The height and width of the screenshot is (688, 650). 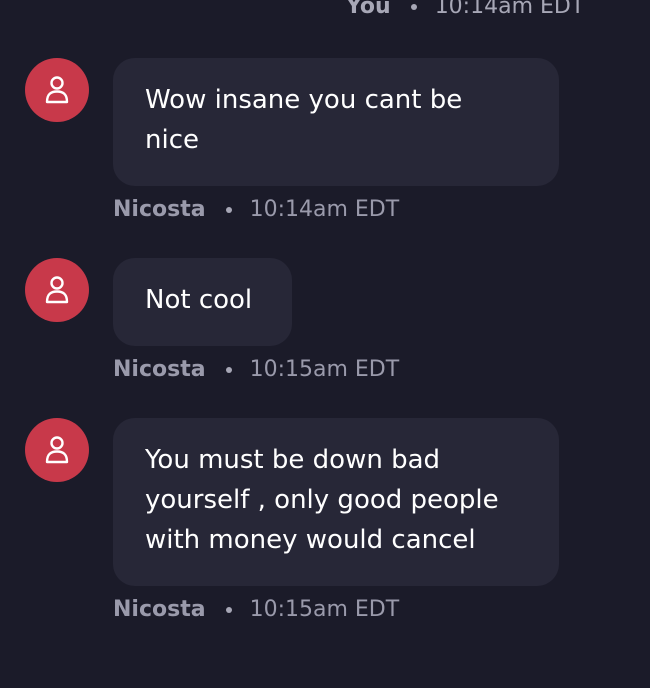 What do you see at coordinates (336, 122) in the screenshot?
I see `message-bubble: Wow insane you cant be nice` at bounding box center [336, 122].